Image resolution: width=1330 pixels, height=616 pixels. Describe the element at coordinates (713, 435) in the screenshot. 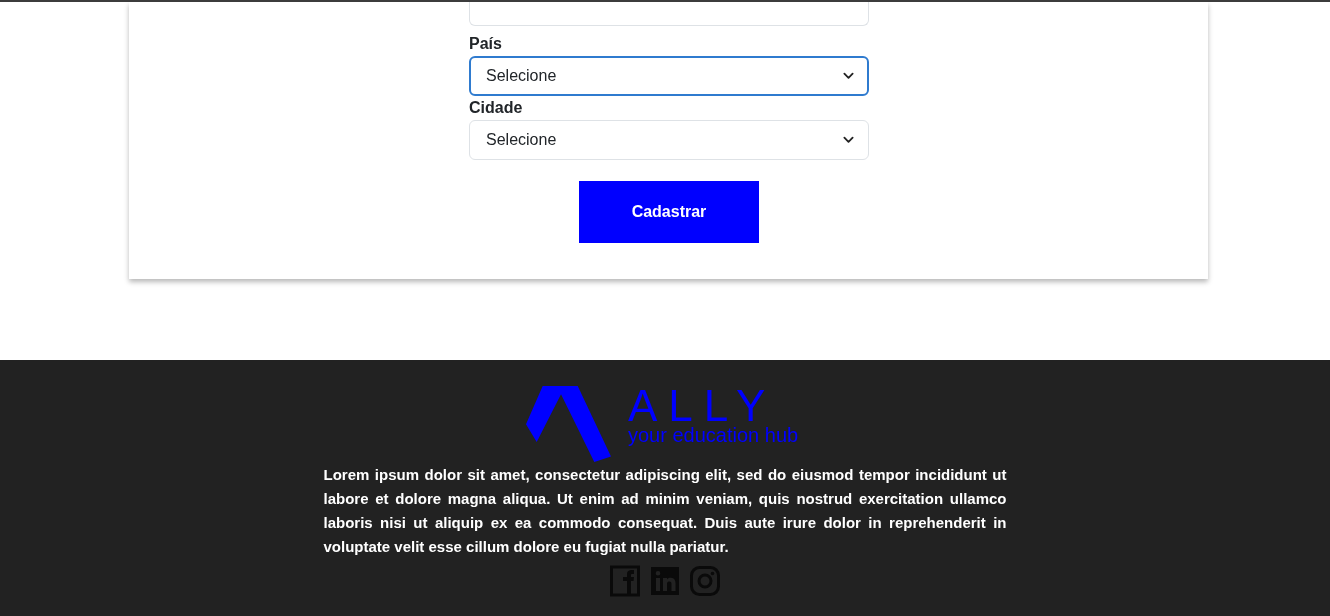

I see `logo-tagline: your education hub` at that location.